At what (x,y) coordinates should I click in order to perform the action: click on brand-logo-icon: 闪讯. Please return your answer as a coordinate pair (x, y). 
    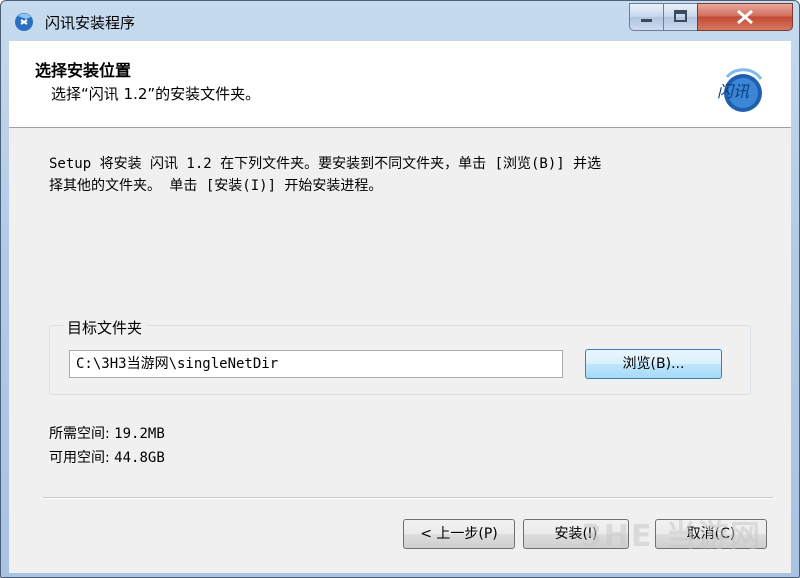
    Looking at the image, I should click on (740, 90).